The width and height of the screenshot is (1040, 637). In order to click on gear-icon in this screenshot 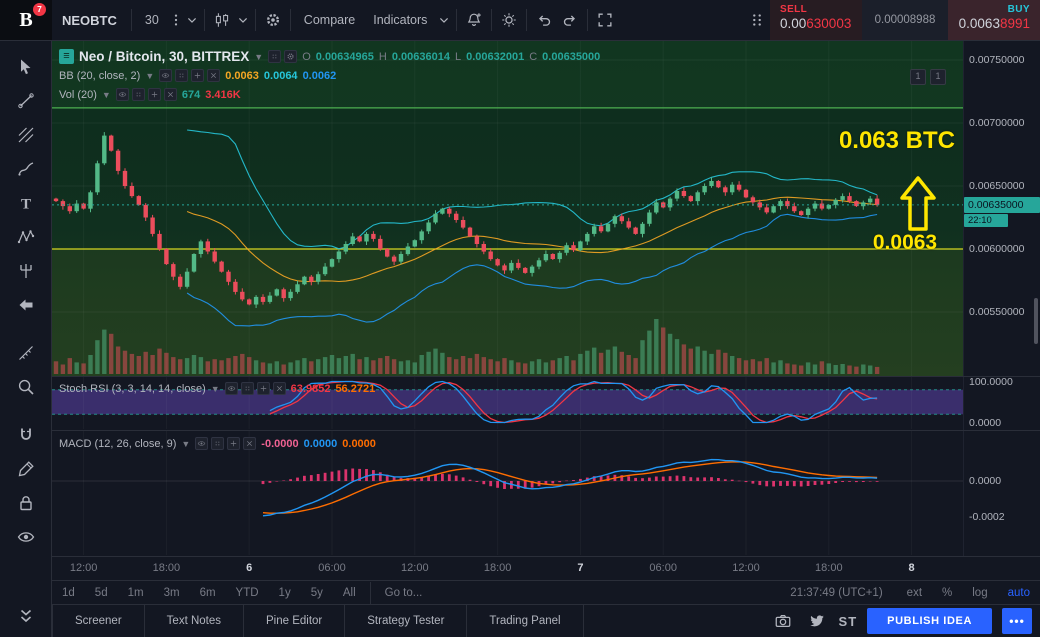, I will do `click(291, 56)`.